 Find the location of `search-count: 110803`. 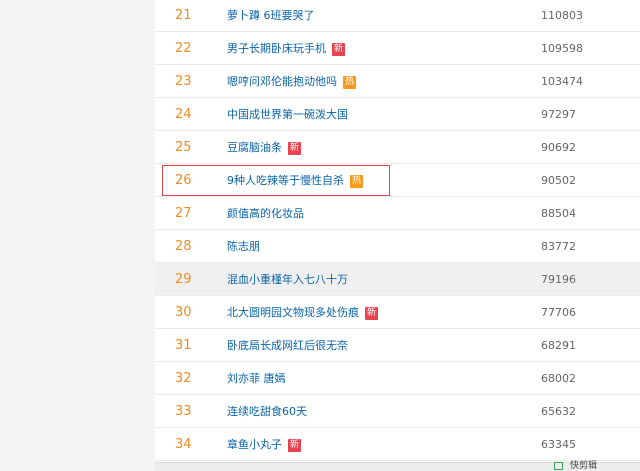

search-count: 110803 is located at coordinates (562, 15).